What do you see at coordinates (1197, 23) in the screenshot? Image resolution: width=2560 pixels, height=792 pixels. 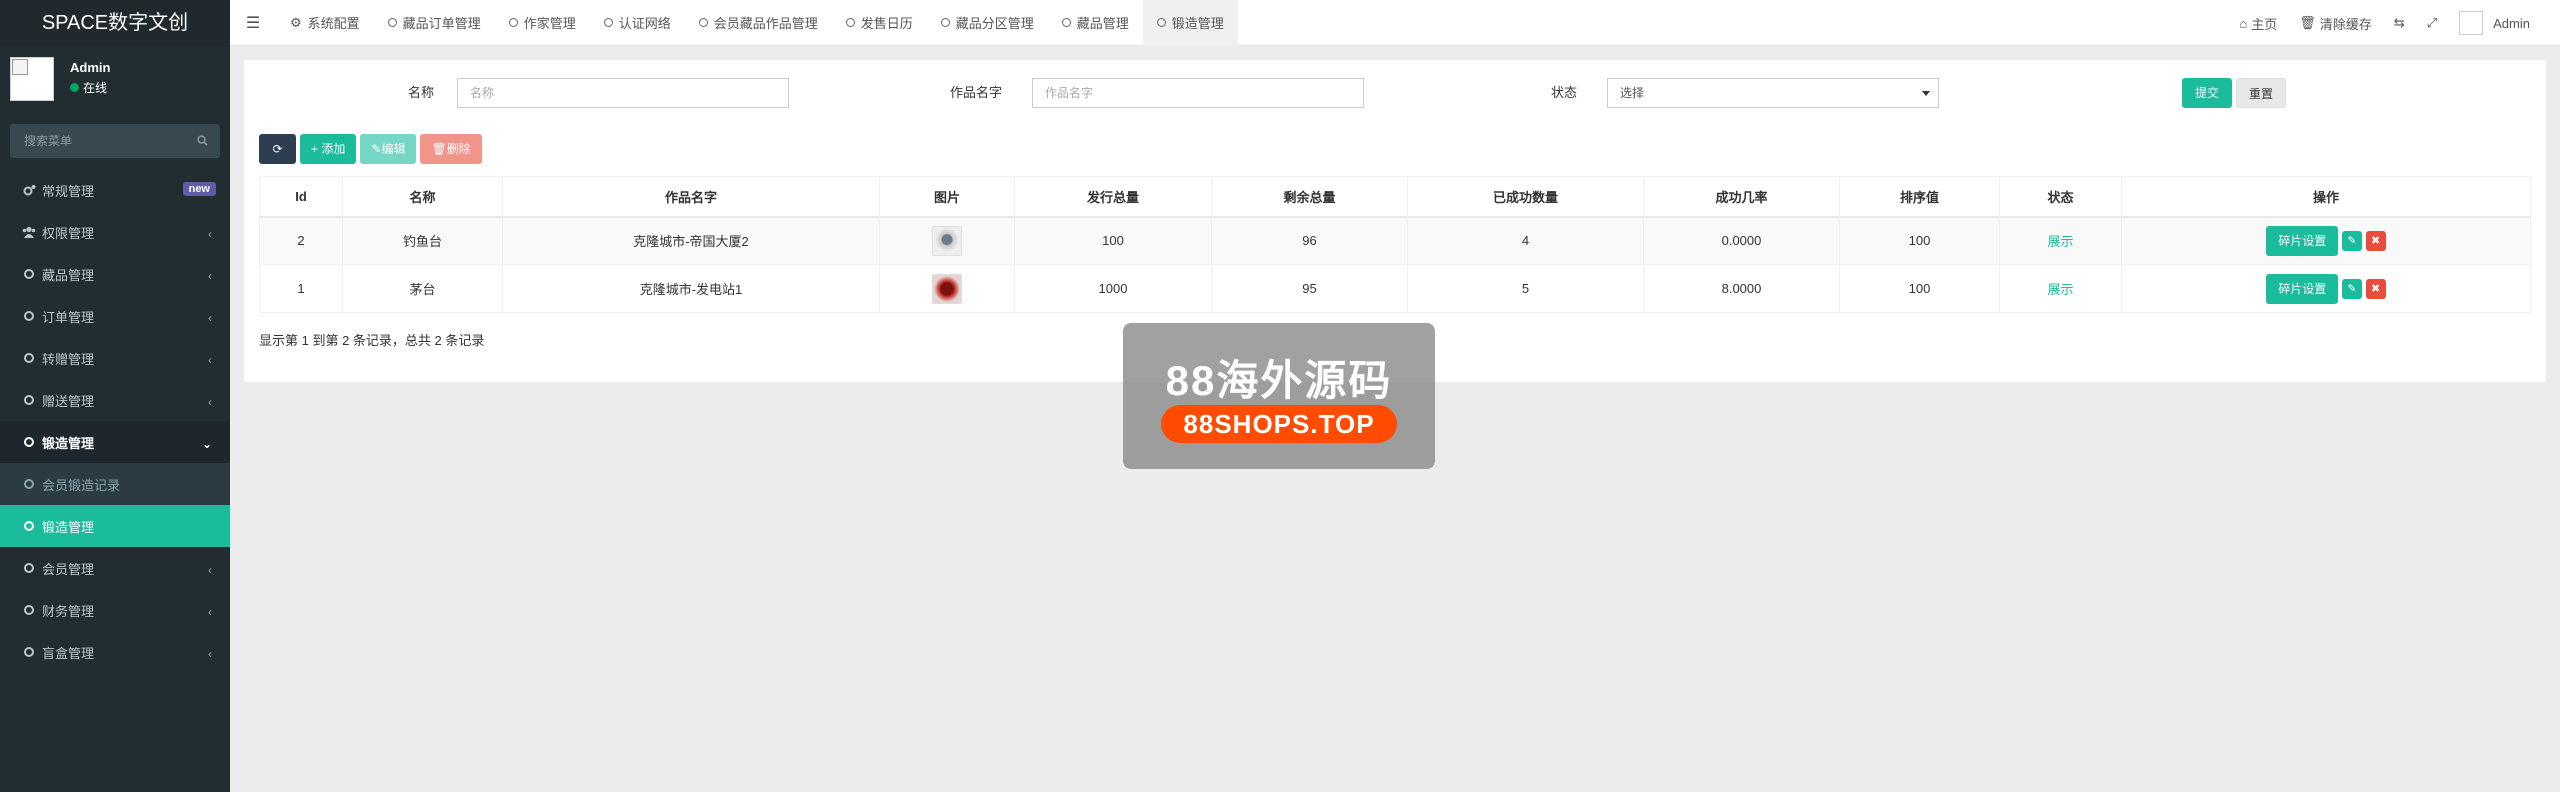 I see `tab-label: 锻造管理` at bounding box center [1197, 23].